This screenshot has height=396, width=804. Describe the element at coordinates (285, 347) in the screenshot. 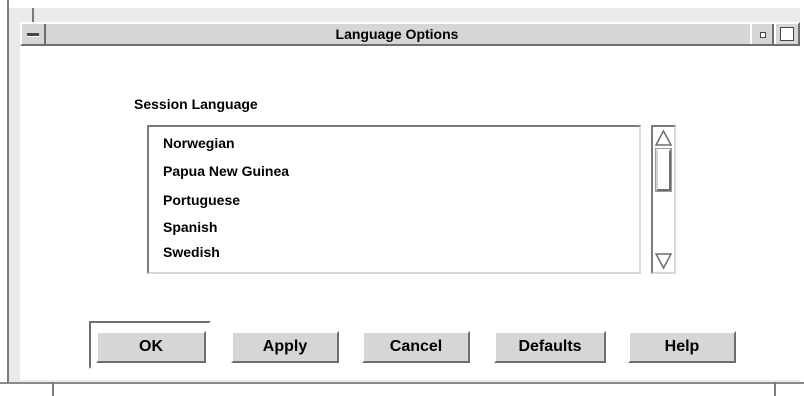

I see `apply-button: Apply` at that location.